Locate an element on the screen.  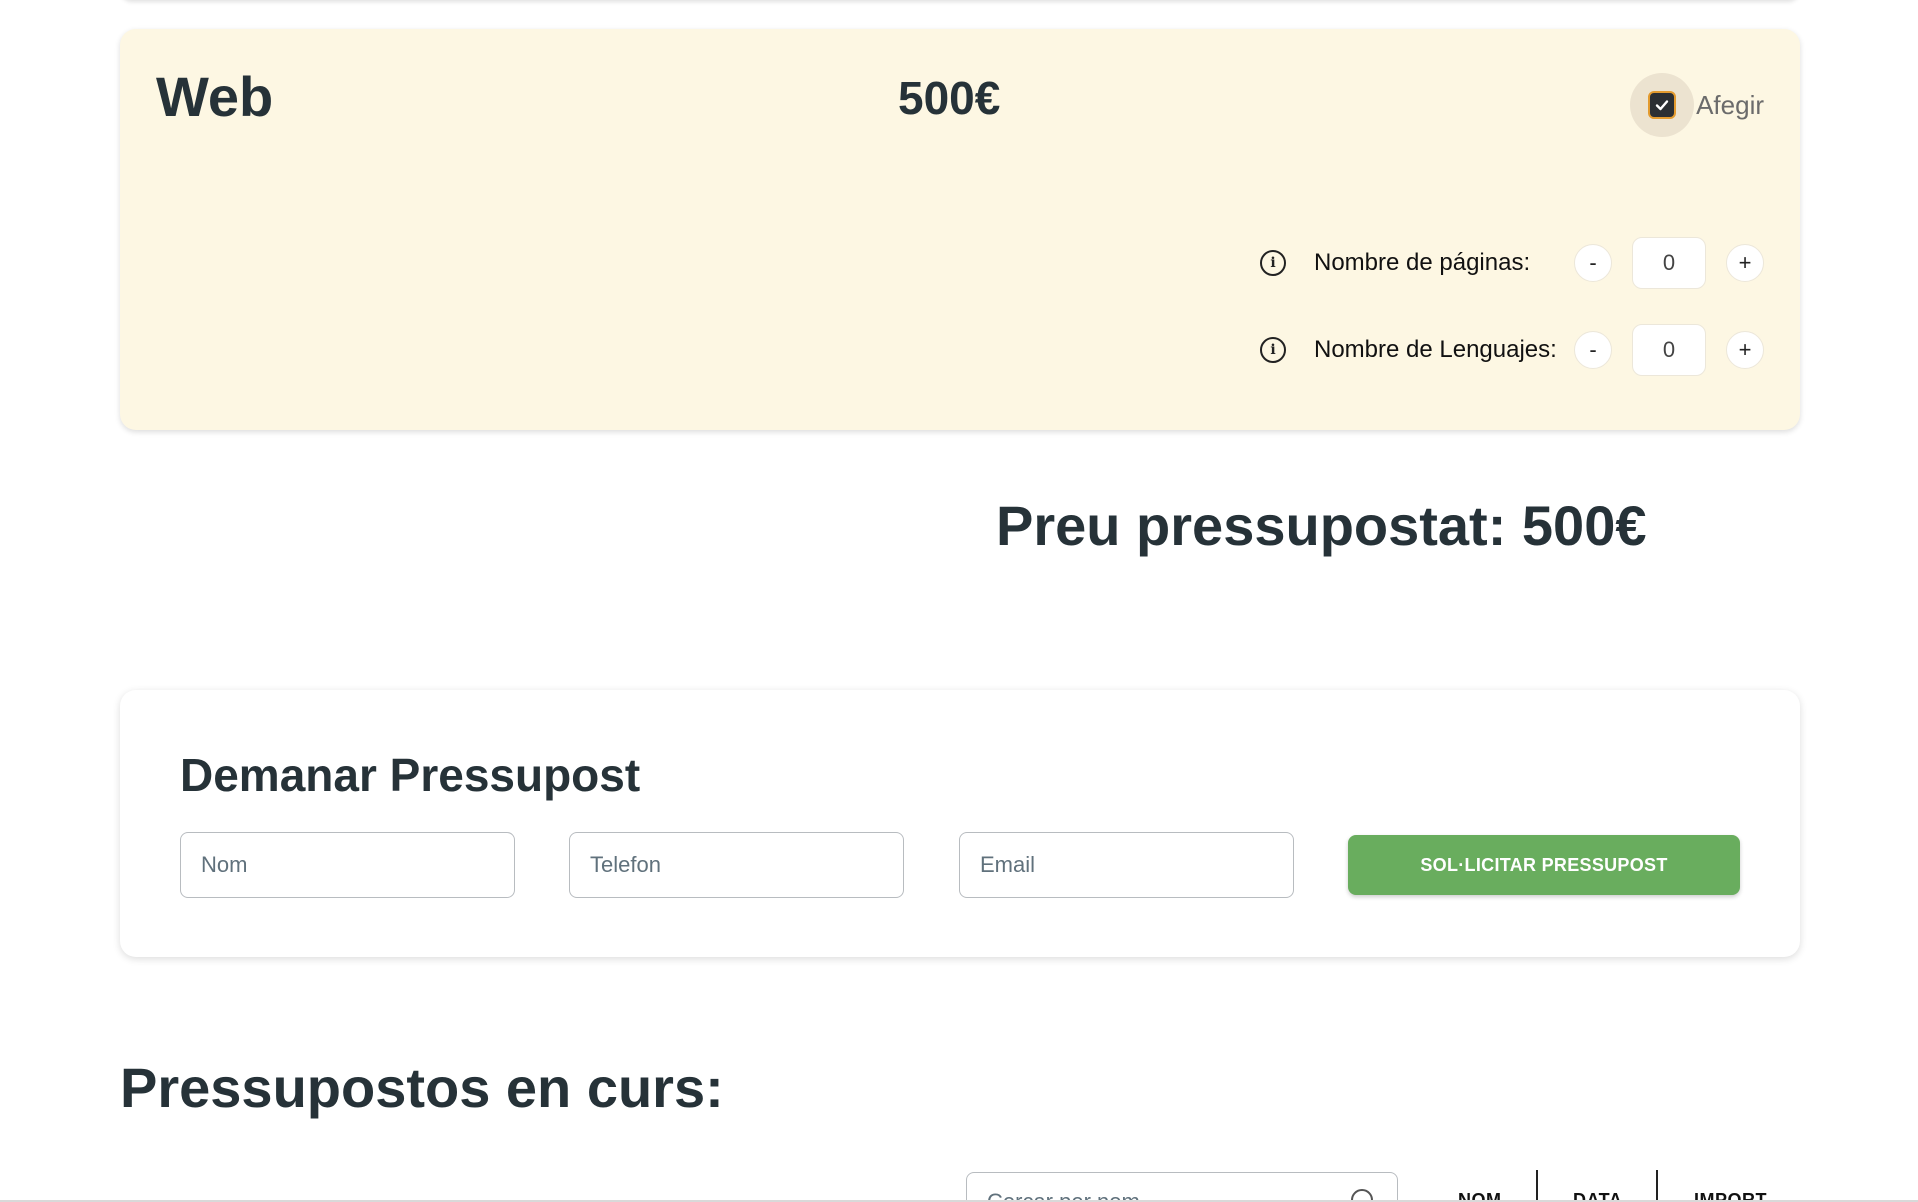
add-service-toggle: Afegir is located at coordinates (1697, 105).